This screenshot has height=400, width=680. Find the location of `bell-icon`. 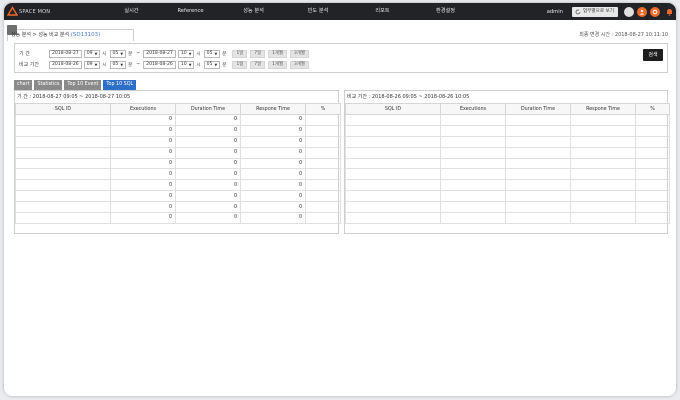

bell-icon is located at coordinates (669, 12).